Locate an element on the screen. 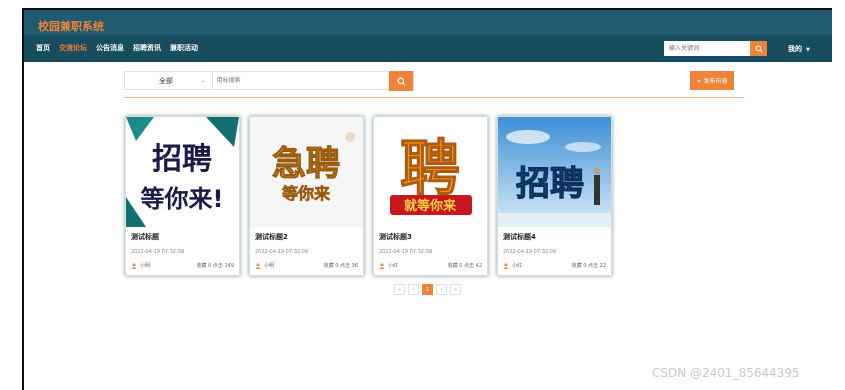 The image size is (845, 390). post-title: 测试标题2 is located at coordinates (271, 237).